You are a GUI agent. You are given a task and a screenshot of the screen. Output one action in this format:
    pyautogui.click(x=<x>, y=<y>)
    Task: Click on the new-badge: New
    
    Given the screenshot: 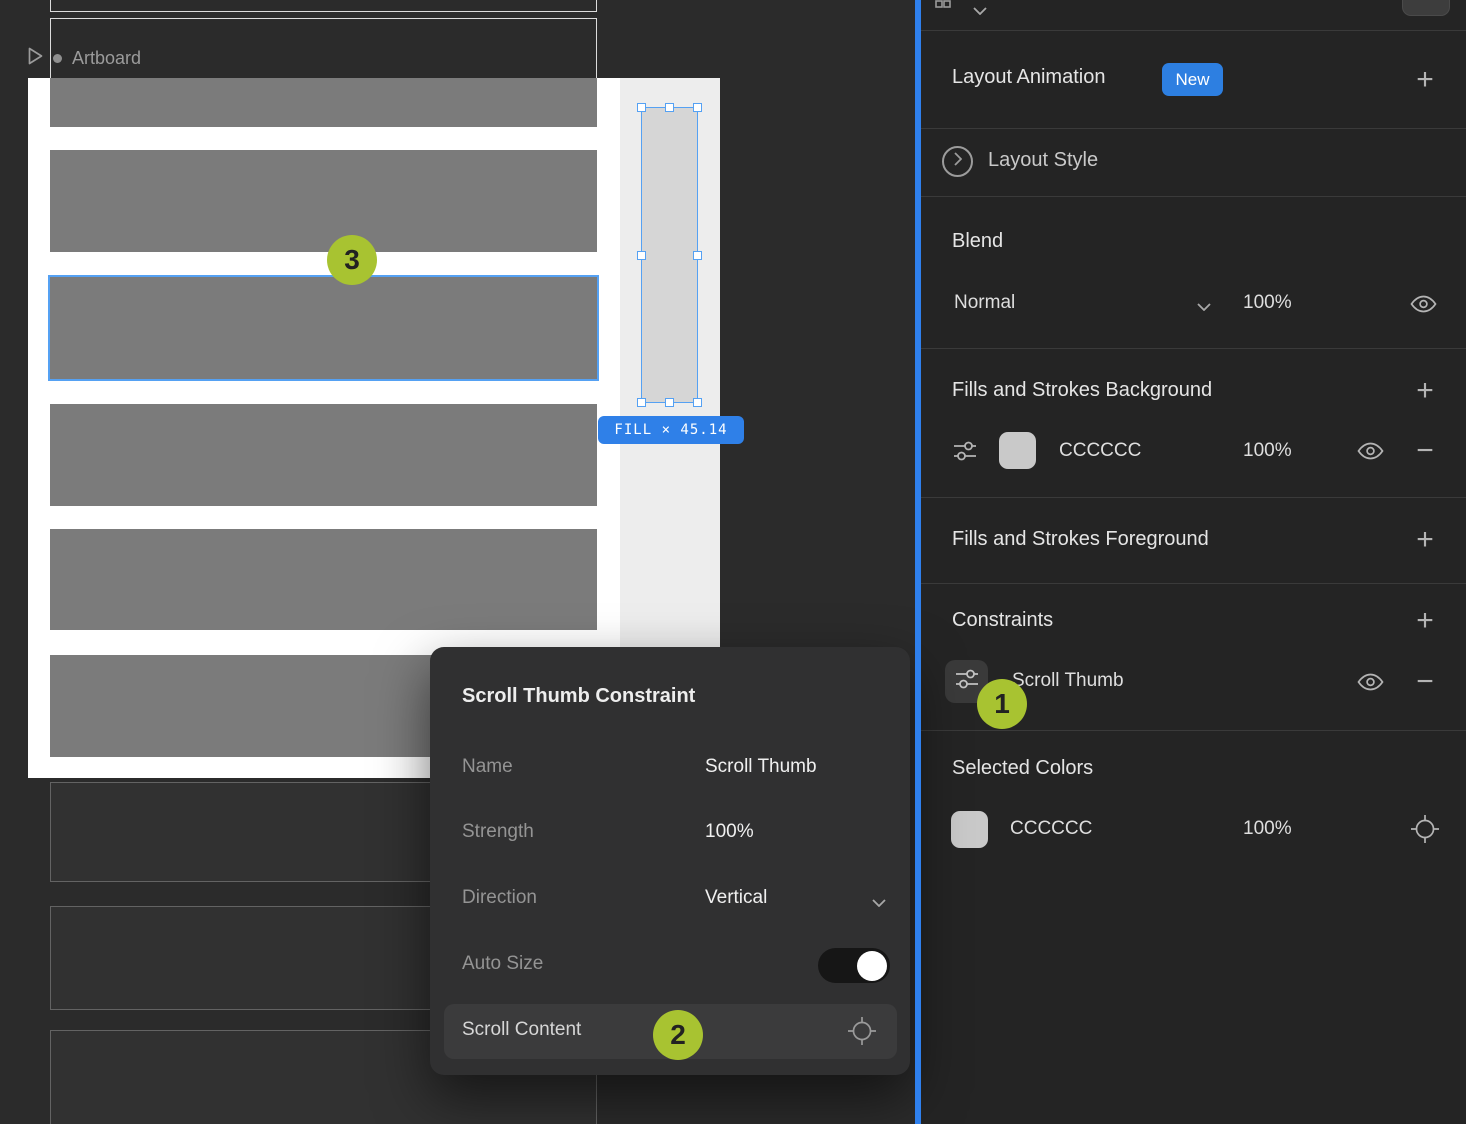 What is the action you would take?
    pyautogui.click(x=1192, y=79)
    